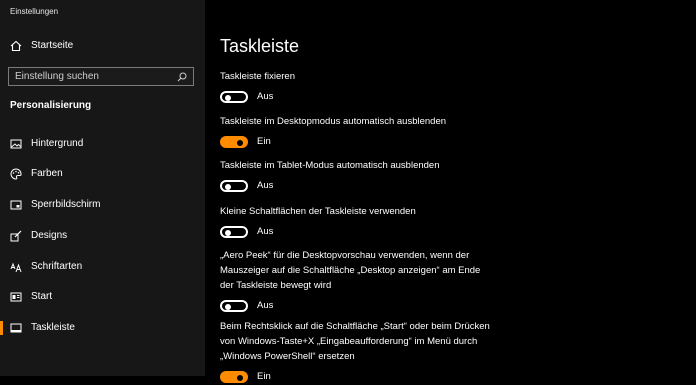  I want to click on toggle-small-buttons, so click(234, 232).